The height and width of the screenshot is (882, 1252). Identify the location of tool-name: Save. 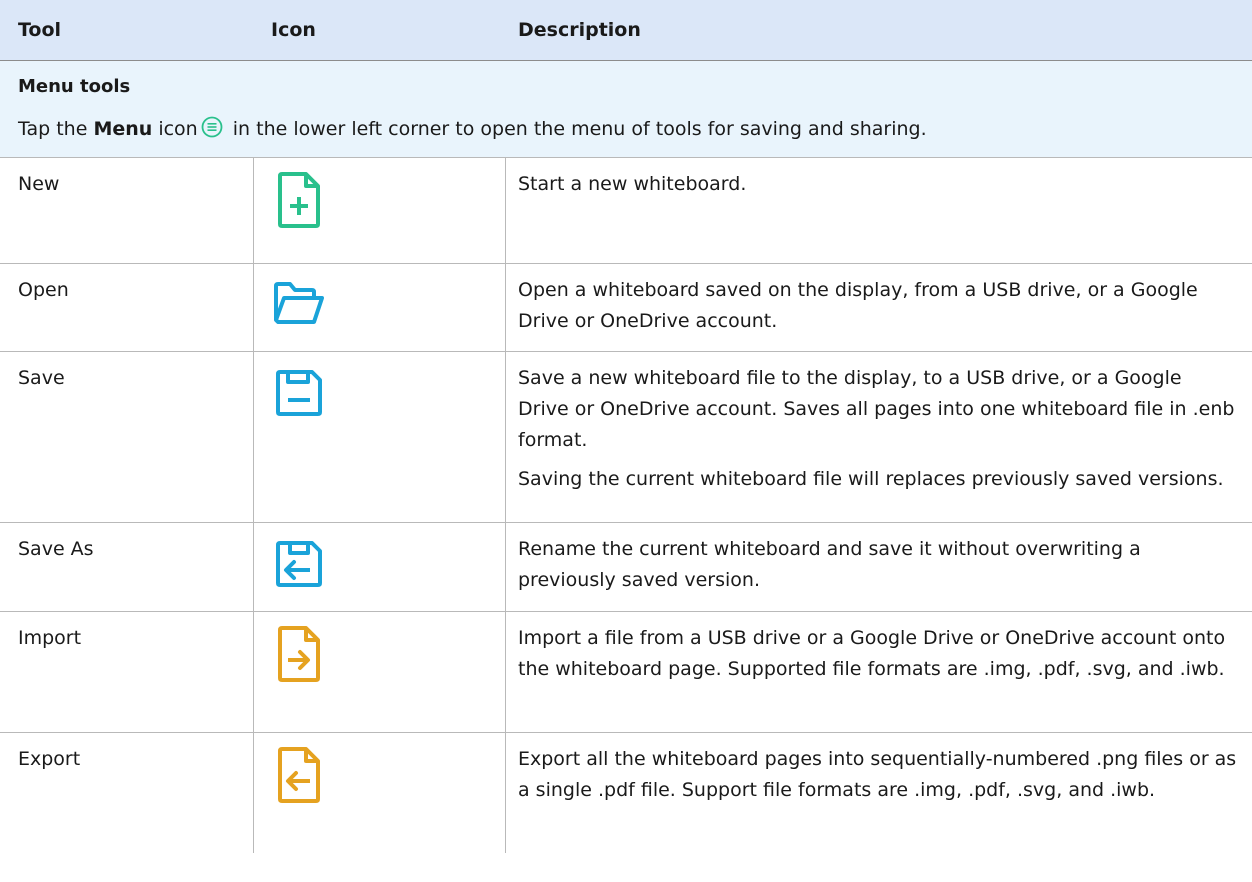
(41, 378).